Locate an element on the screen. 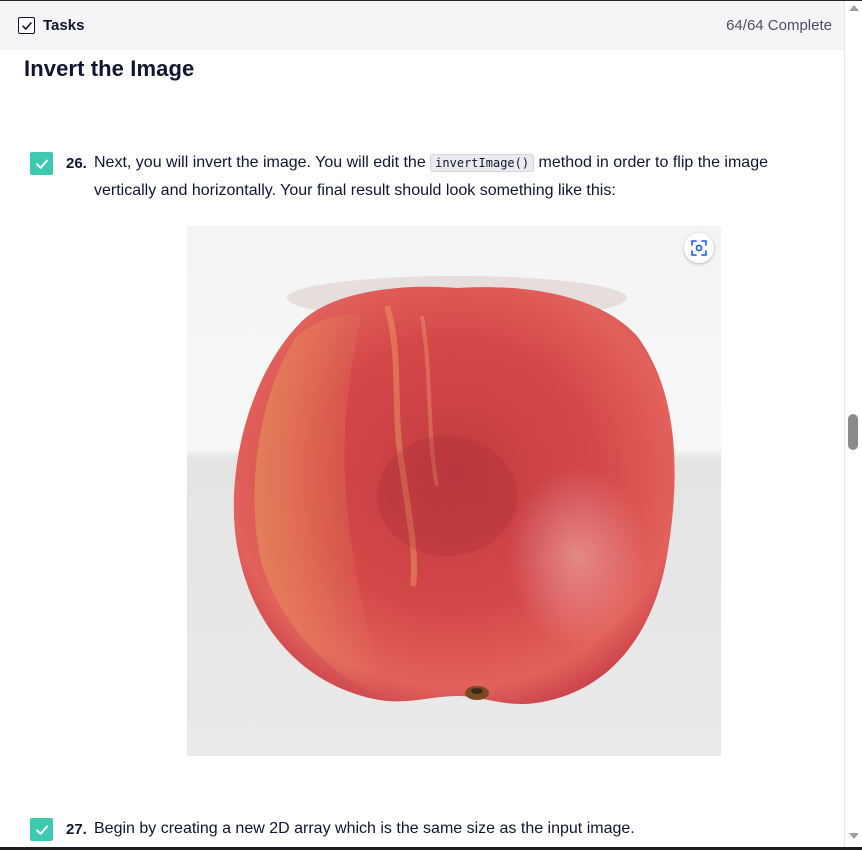  zoom-icon is located at coordinates (699, 248).